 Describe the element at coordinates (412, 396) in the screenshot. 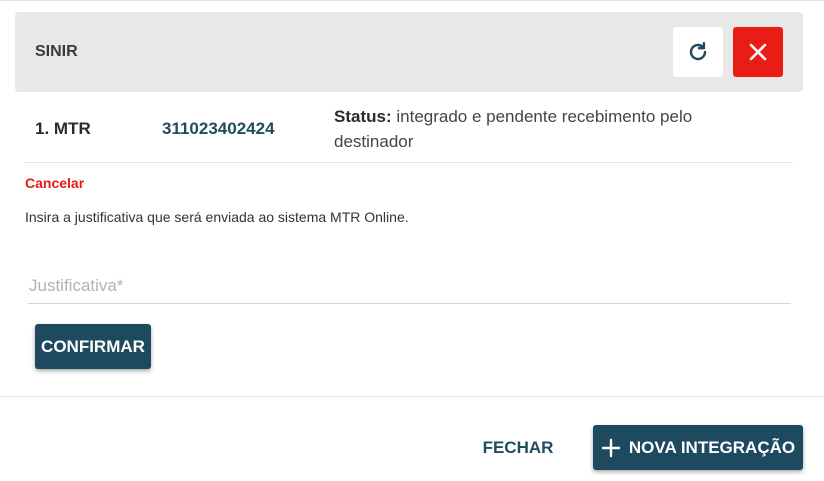

I see `footer-divider` at that location.